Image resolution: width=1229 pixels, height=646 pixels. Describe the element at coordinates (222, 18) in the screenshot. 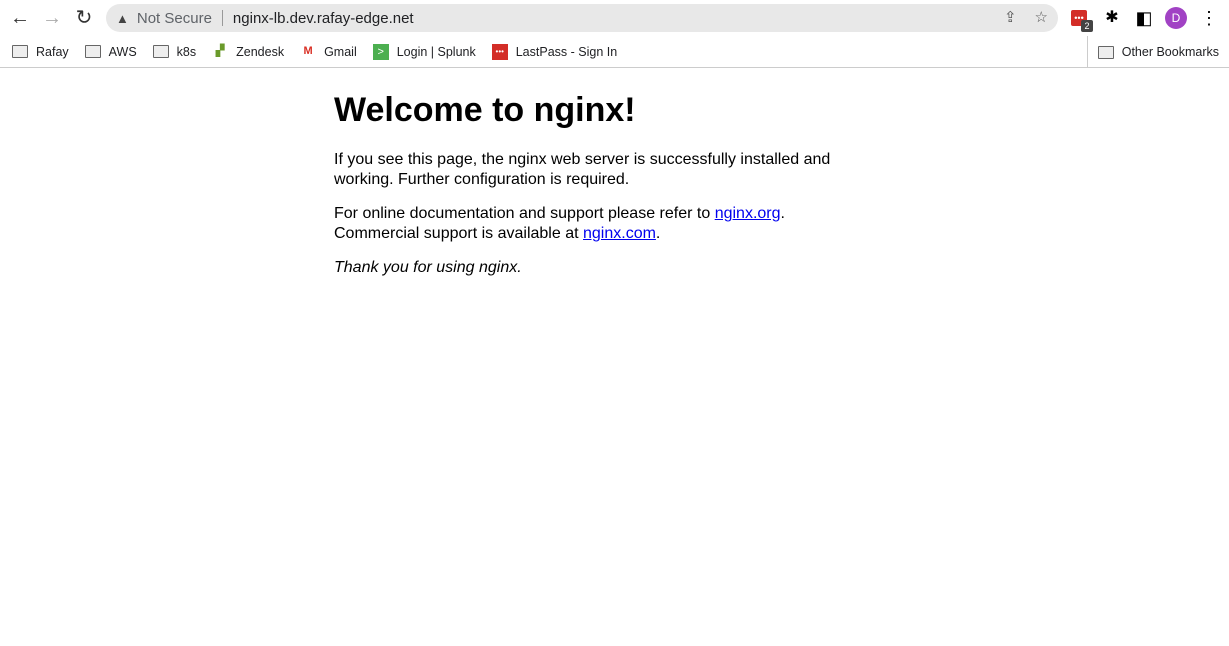

I see `divider` at that location.